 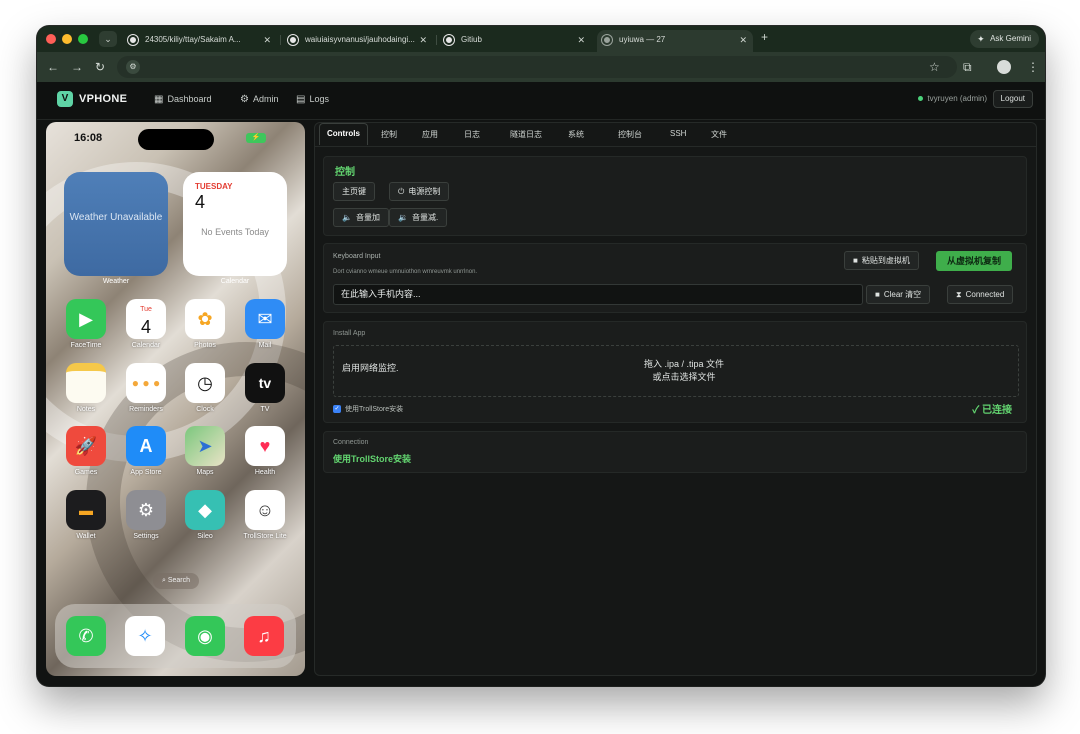 What do you see at coordinates (265, 383) in the screenshot?
I see `tv-icon: tv` at bounding box center [265, 383].